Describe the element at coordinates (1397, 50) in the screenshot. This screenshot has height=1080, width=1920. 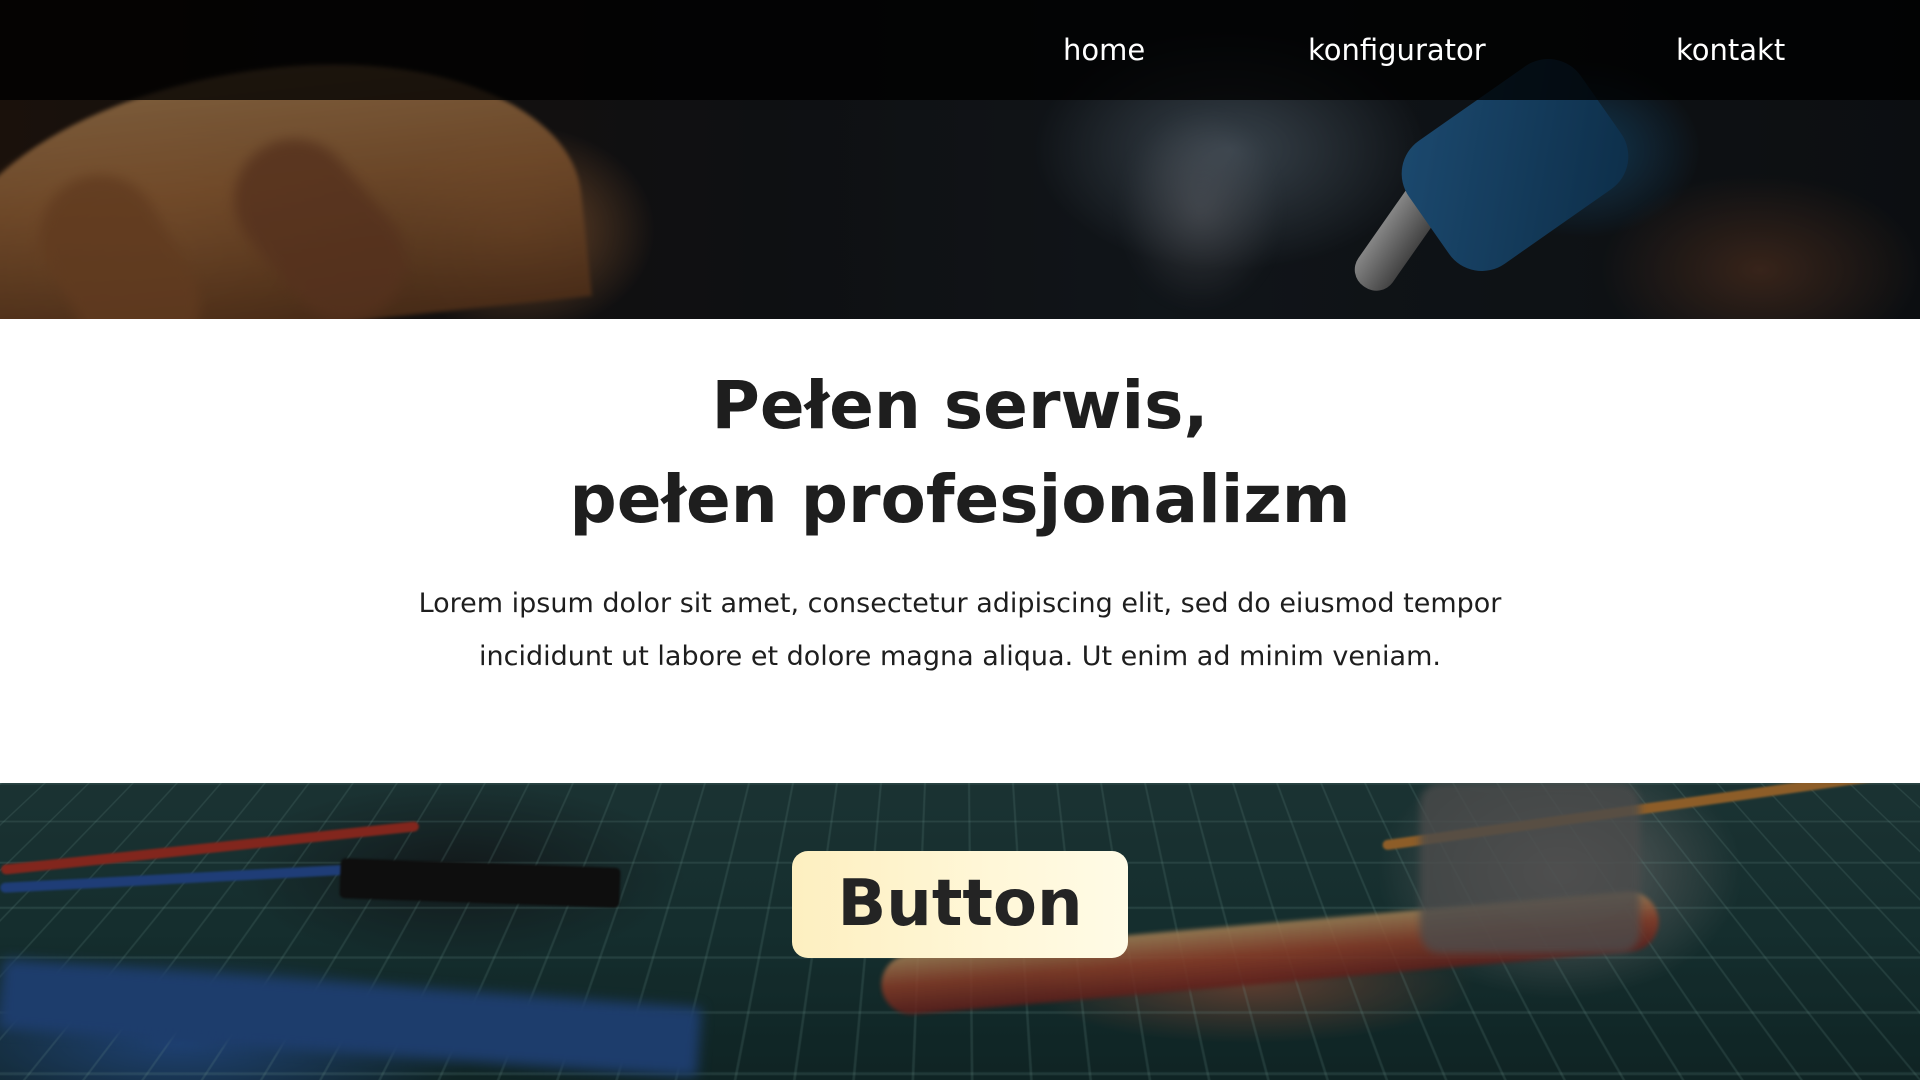
I see `nav-link-konfigurator: konfigurator` at that location.